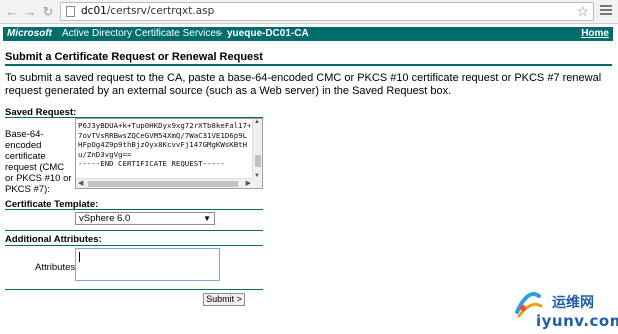  I want to click on horizontal-scroll-thumb, so click(163, 184).